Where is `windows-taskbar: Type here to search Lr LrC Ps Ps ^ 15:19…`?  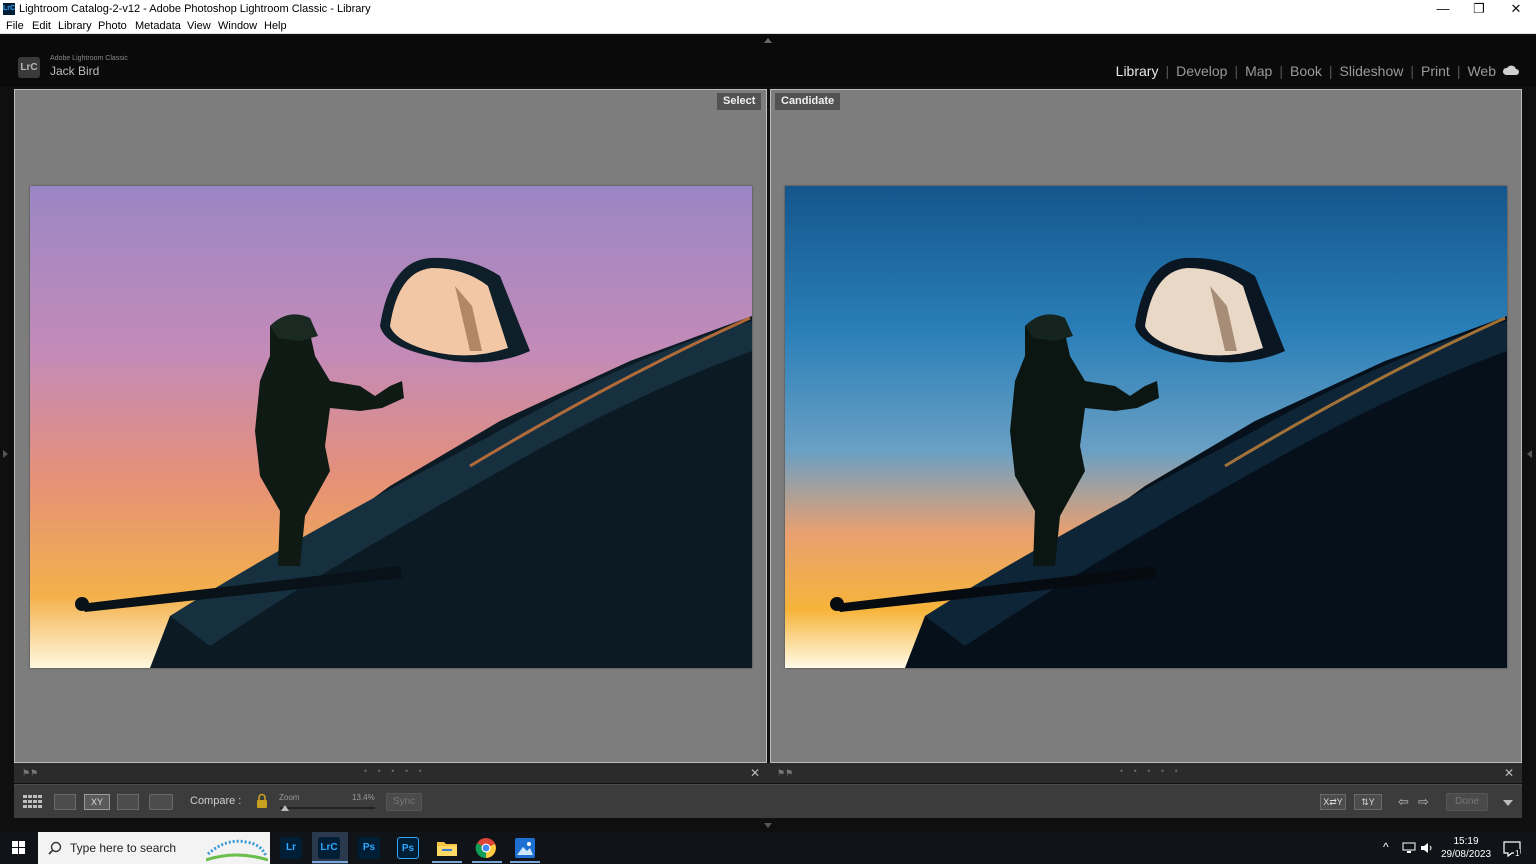
windows-taskbar: Type here to search Lr LrC Ps Ps ^ 15:19… is located at coordinates (768, 848).